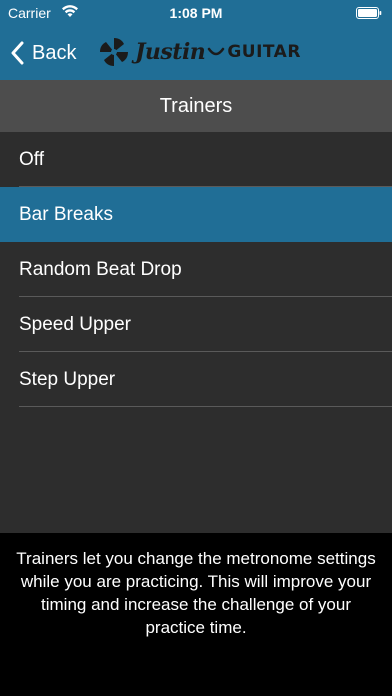 This screenshot has height=696, width=392. What do you see at coordinates (196, 379) in the screenshot?
I see `trainer-option-step-upper: Step Upper` at bounding box center [196, 379].